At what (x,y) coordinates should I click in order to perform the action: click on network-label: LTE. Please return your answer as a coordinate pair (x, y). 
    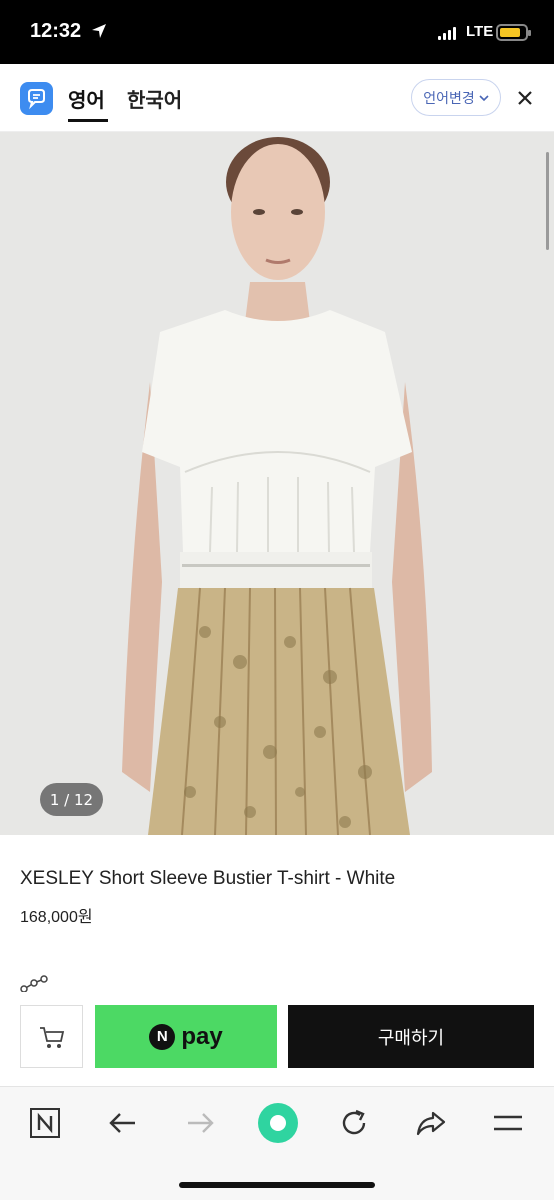
    Looking at the image, I should click on (480, 31).